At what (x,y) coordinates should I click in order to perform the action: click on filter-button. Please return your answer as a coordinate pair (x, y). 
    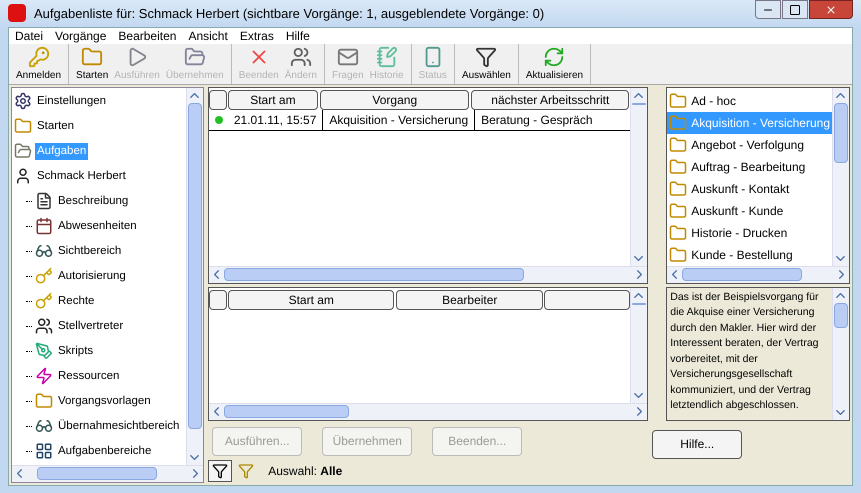
    Looking at the image, I should click on (220, 471).